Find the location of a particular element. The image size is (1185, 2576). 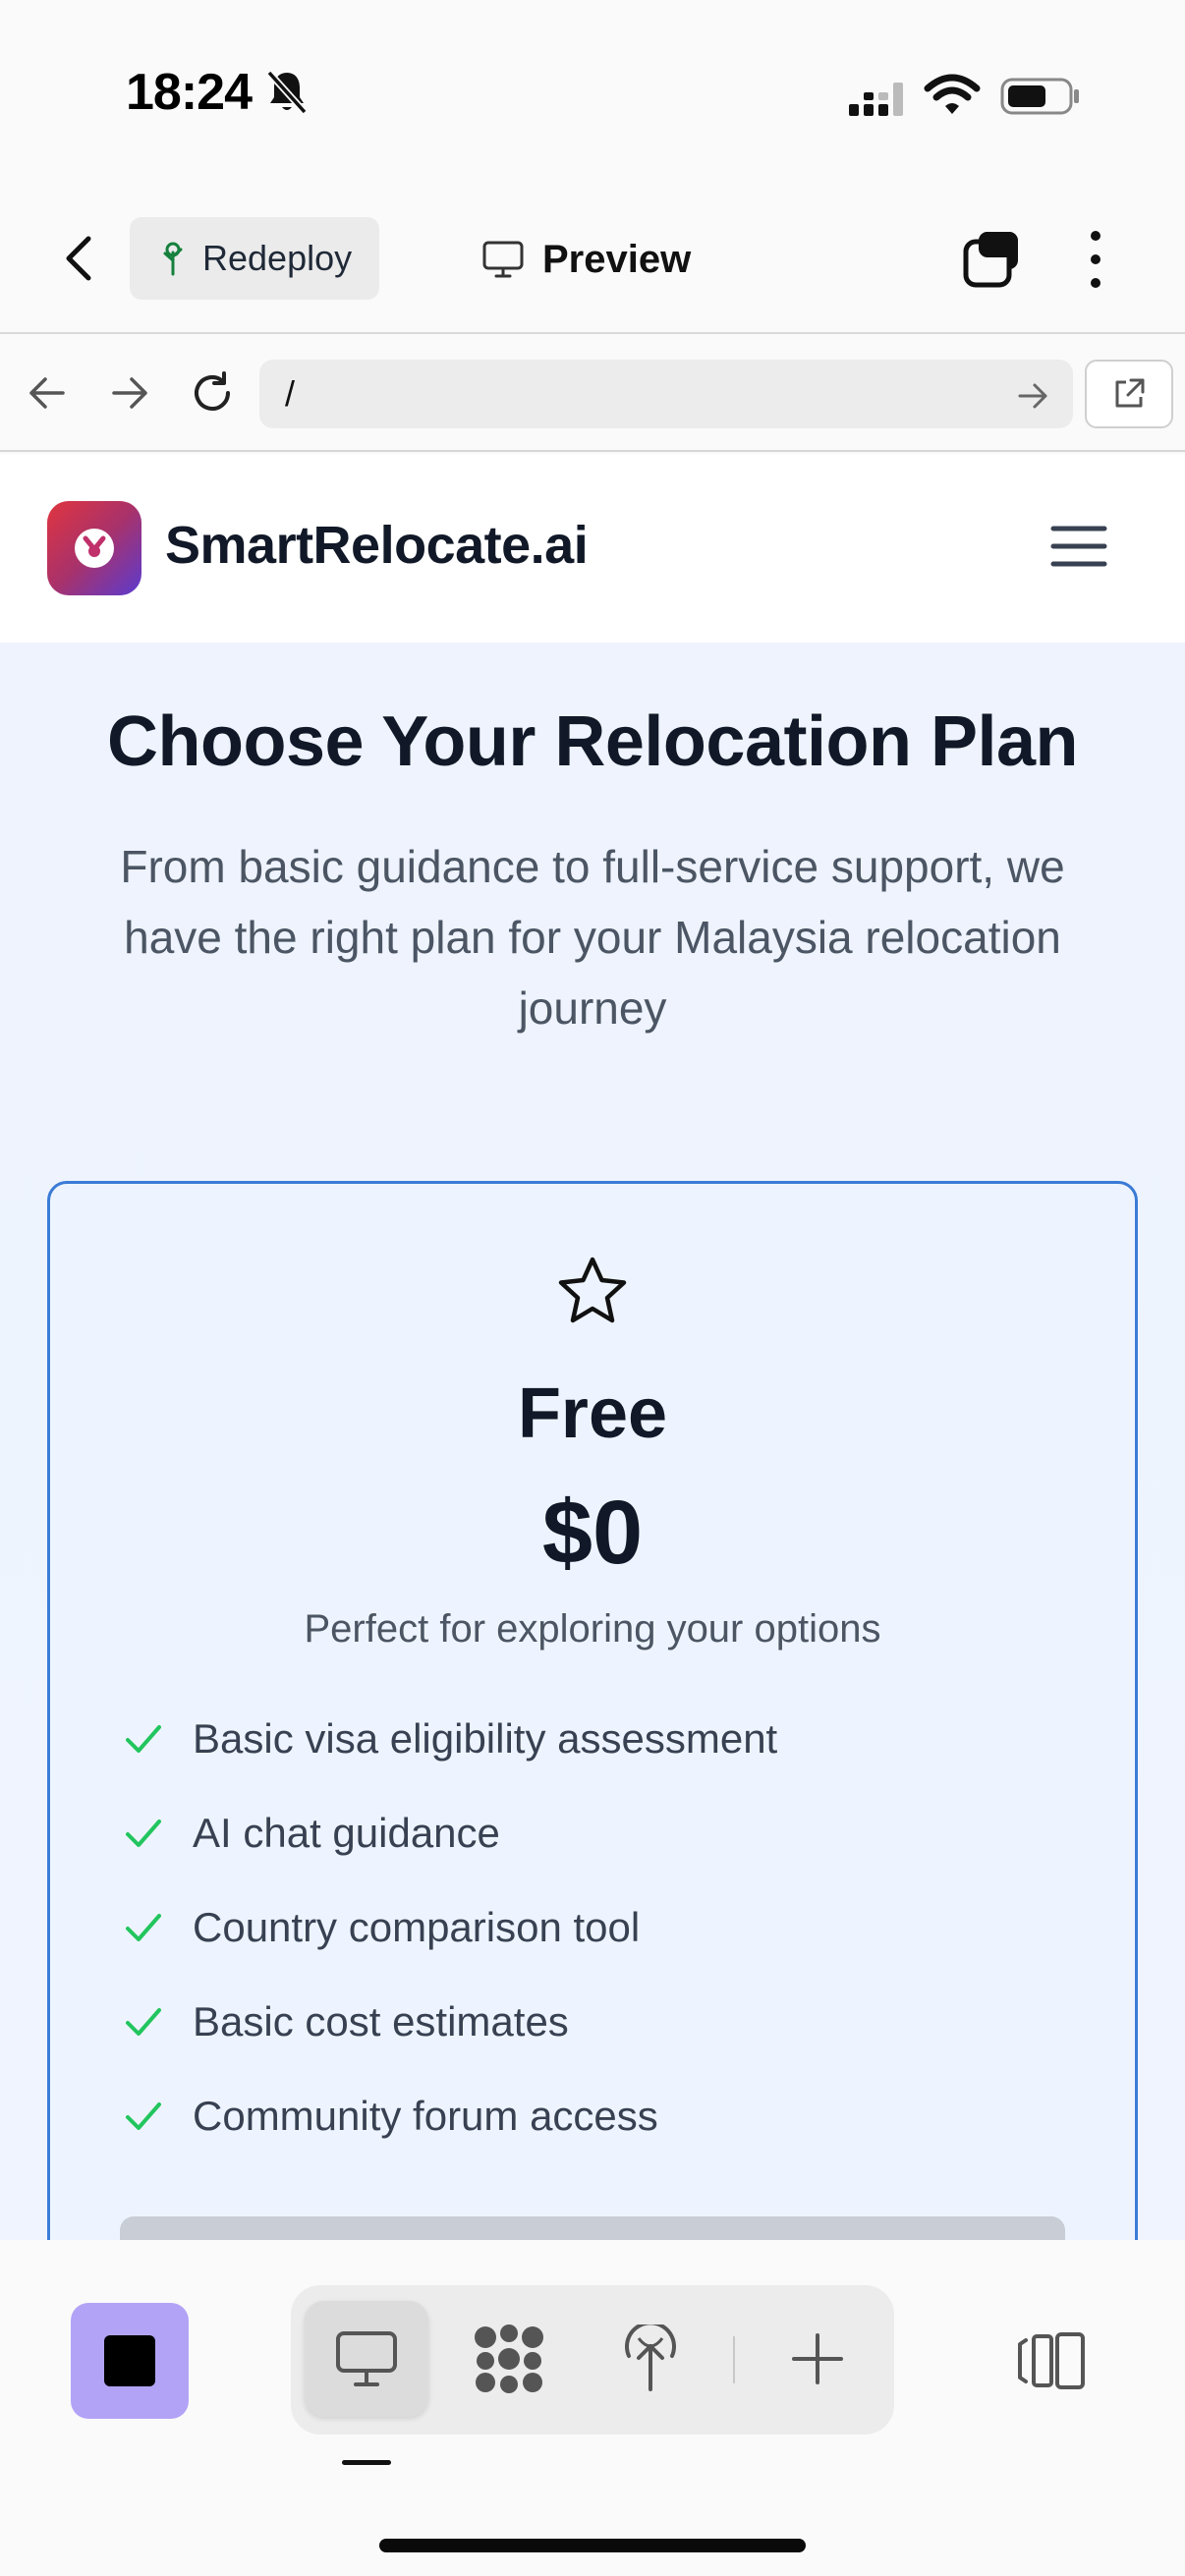

split-view-icon is located at coordinates (1052, 2360).